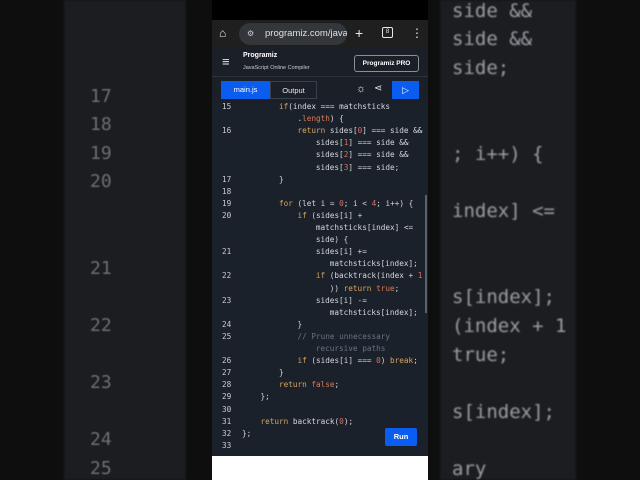 Image resolution: width=640 pixels, height=480 pixels. I want to click on programiz-logo: Programiz, so click(260, 55).